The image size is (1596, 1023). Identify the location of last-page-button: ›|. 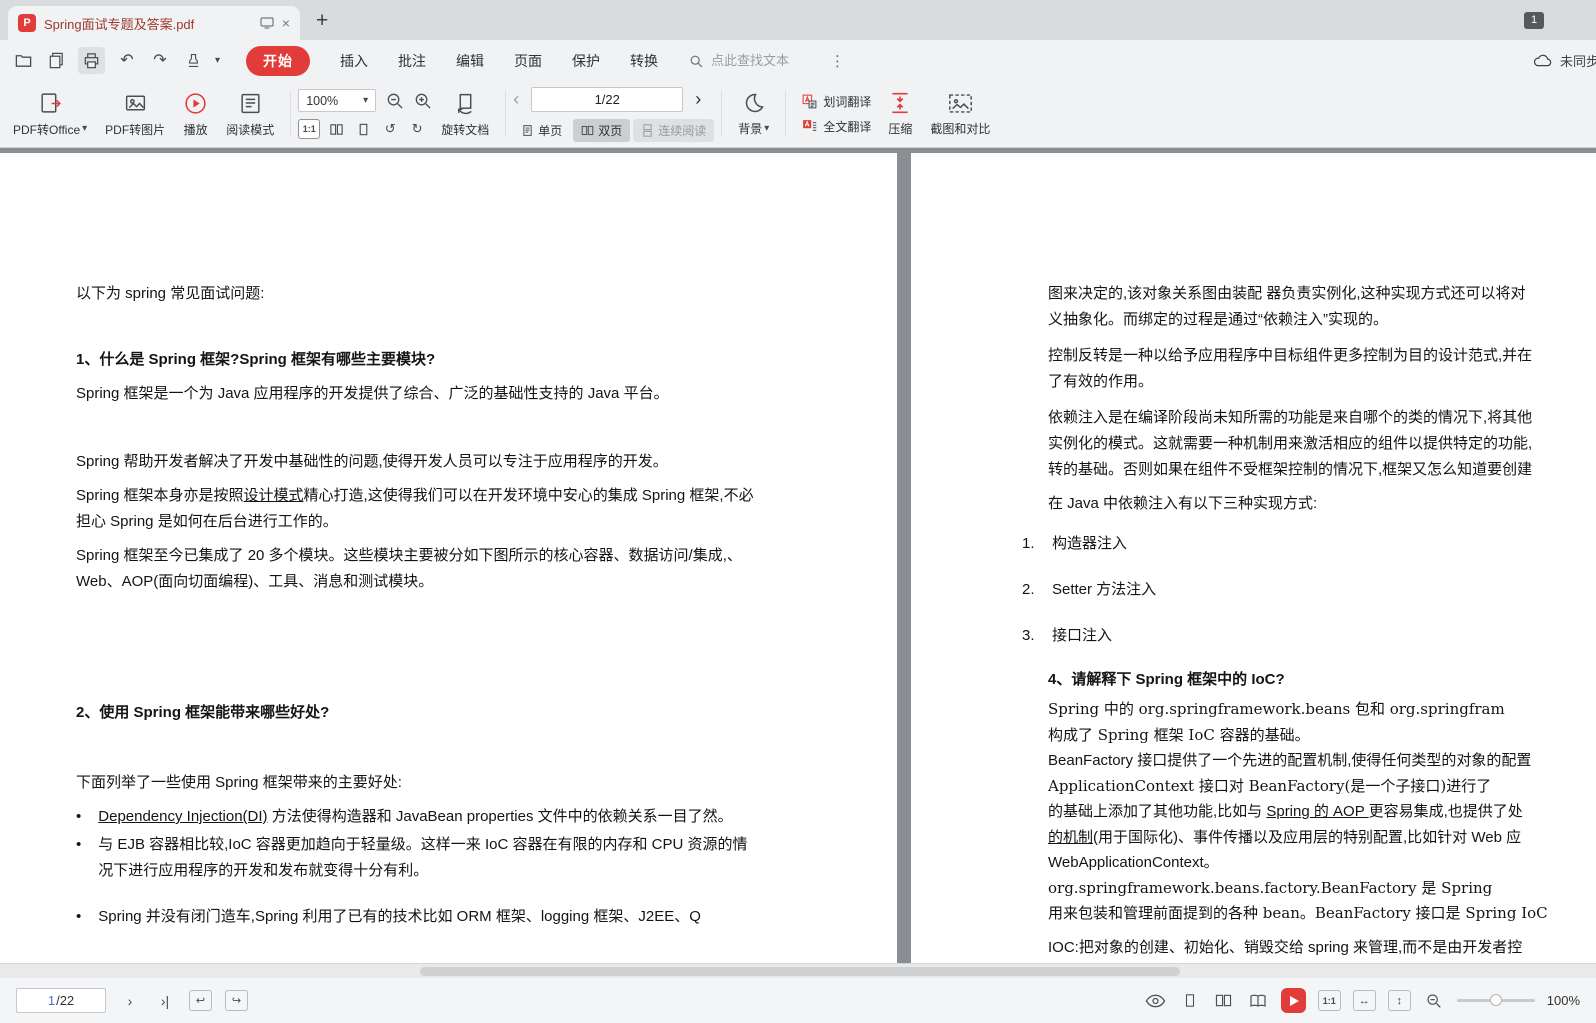
(165, 1001).